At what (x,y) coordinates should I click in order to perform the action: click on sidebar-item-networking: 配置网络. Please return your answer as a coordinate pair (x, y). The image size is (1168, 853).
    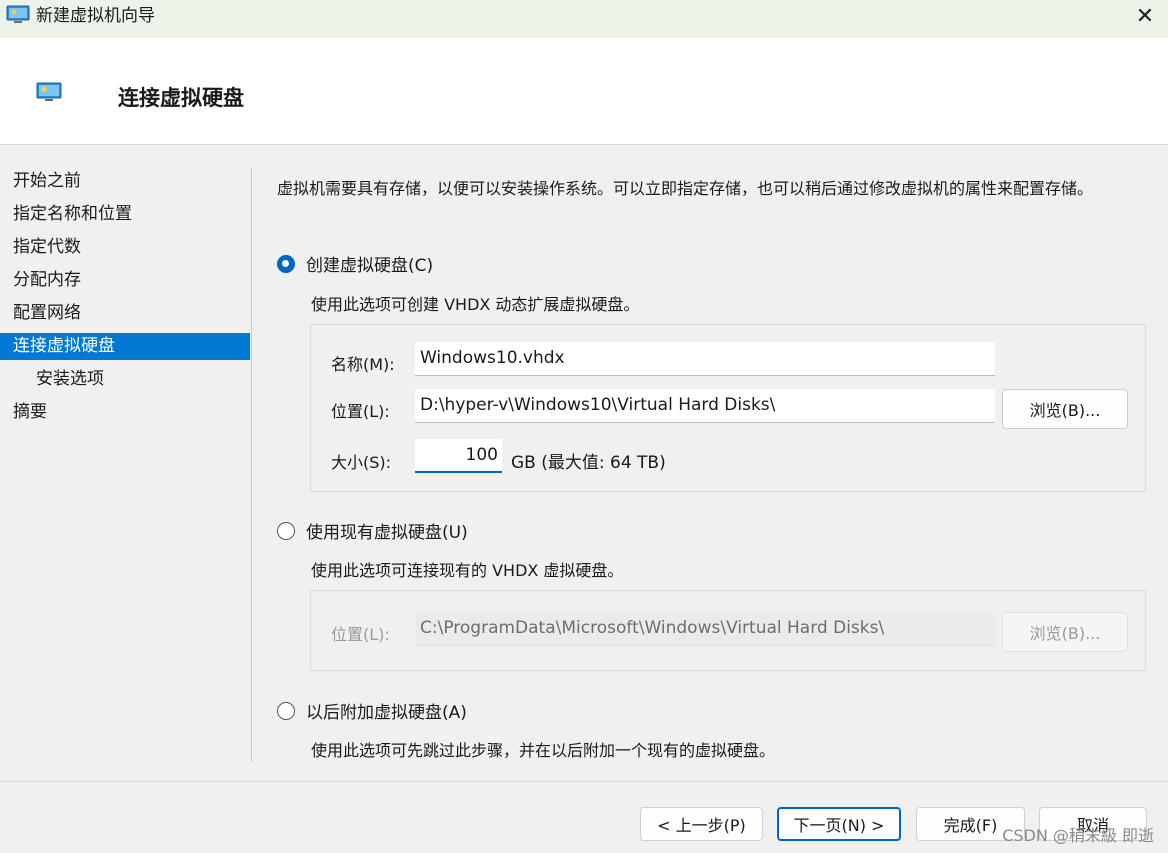
    Looking at the image, I should click on (125, 313).